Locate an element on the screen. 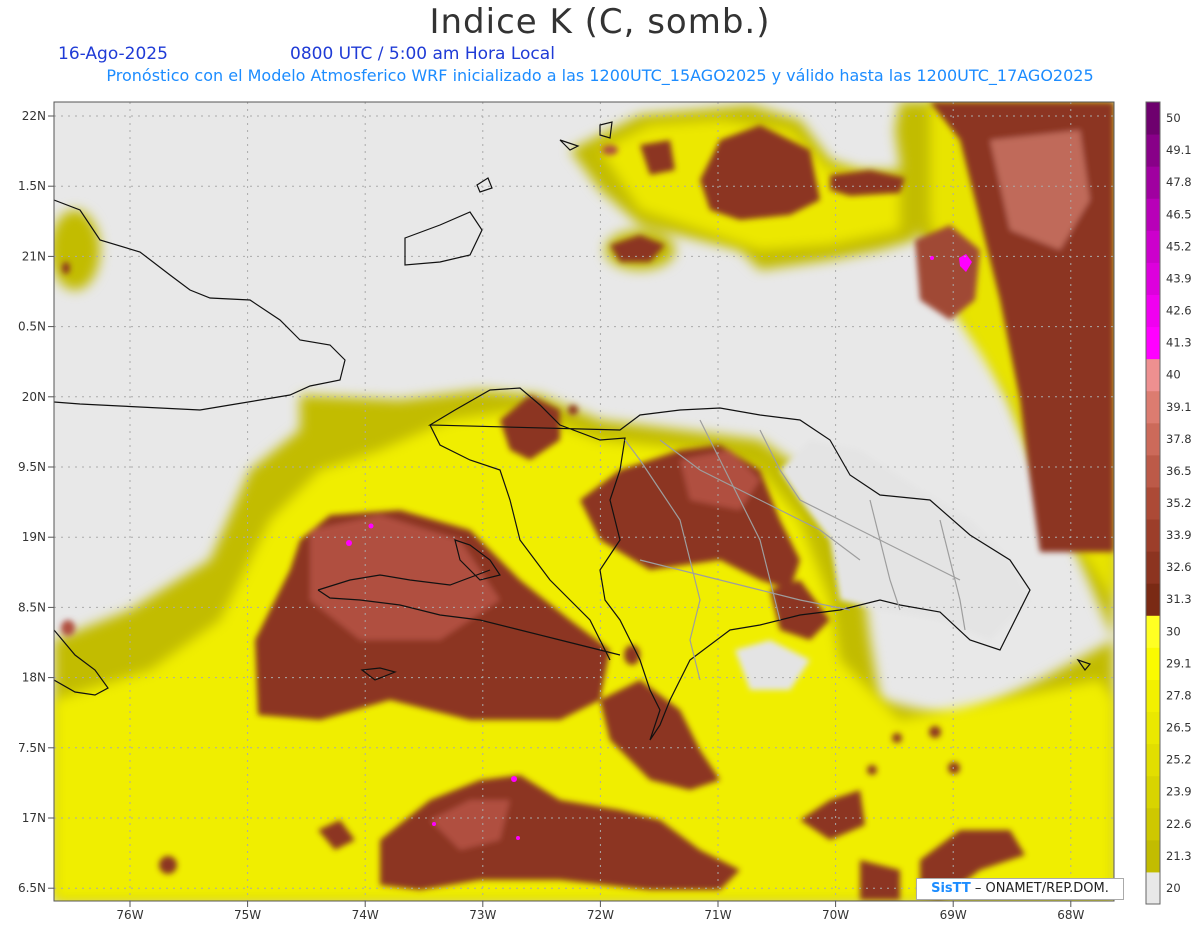 Image resolution: width=1200 pixels, height=927 pixels. lon-tick-label: 73W is located at coordinates (482, 915).